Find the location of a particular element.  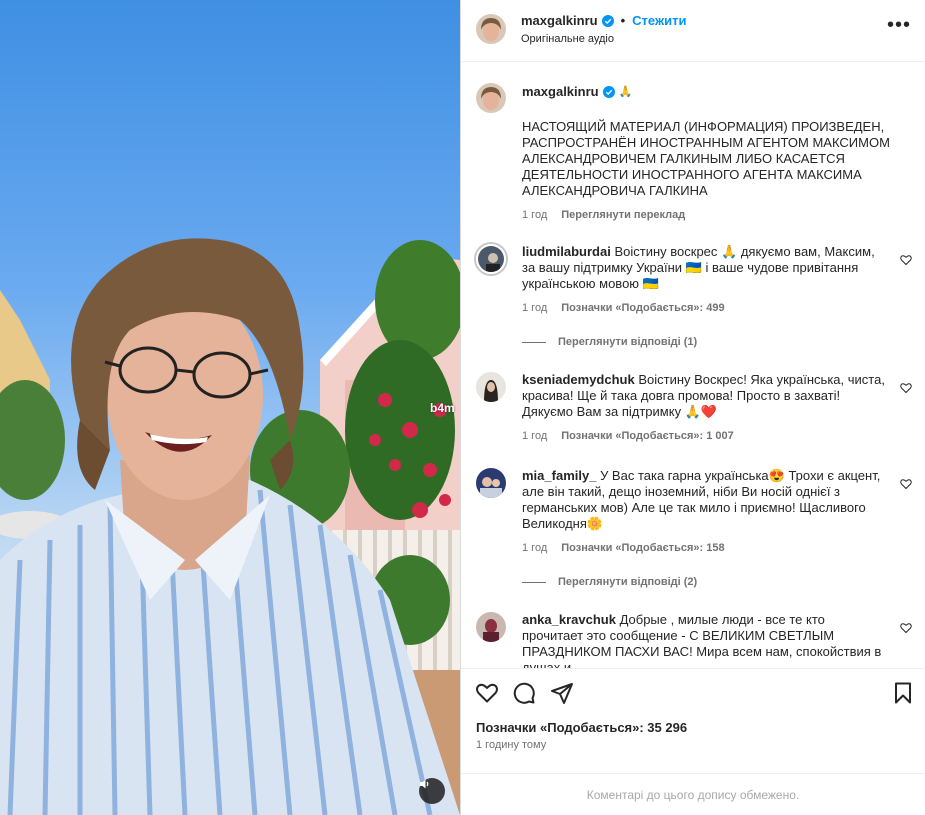

post-time: 1 годину тому is located at coordinates (511, 745).